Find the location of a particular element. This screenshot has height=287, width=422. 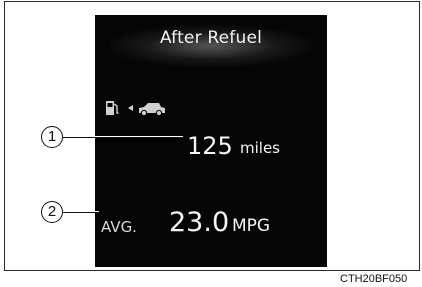

callout-2-leader-line is located at coordinates (81, 212).